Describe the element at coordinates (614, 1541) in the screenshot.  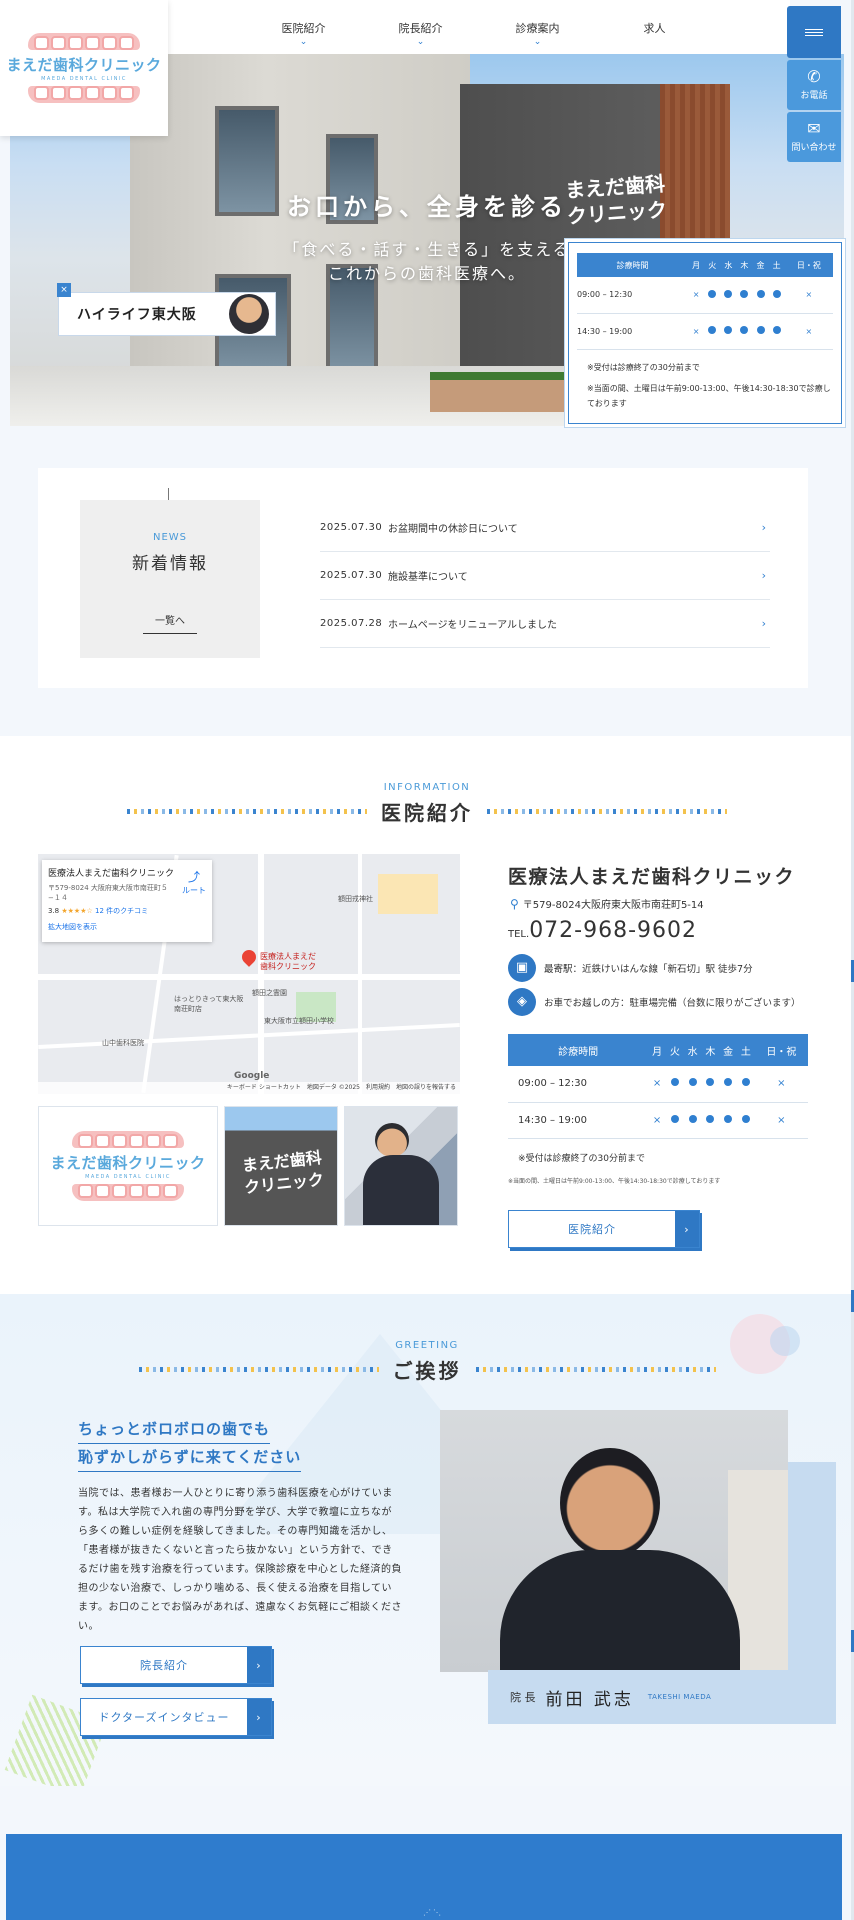
I see `director-photo` at that location.